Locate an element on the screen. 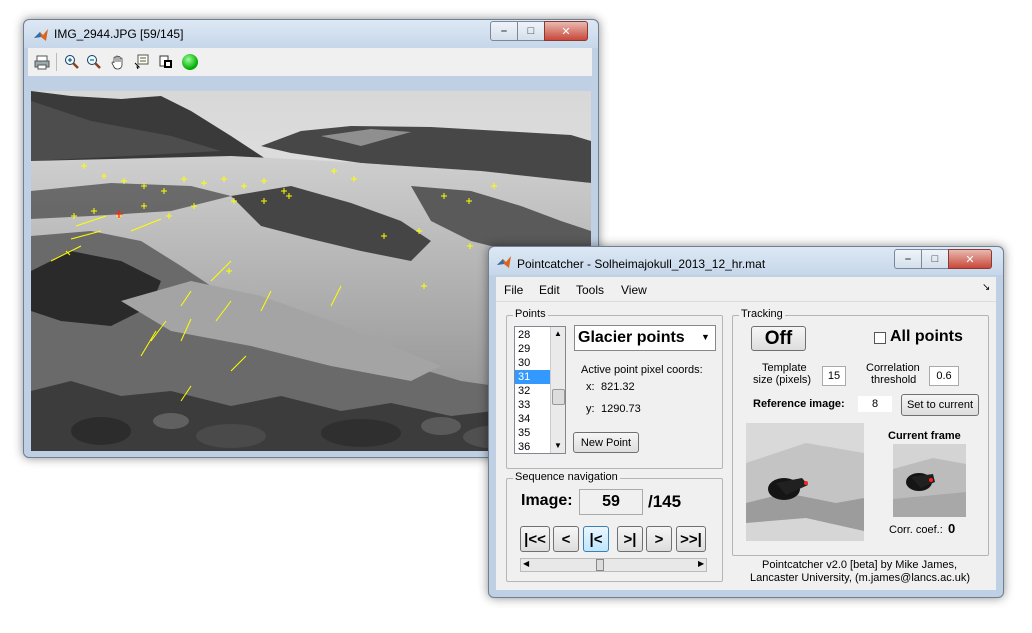 This screenshot has height=633, width=1032. insert-colorbar-icon is located at coordinates (166, 62).